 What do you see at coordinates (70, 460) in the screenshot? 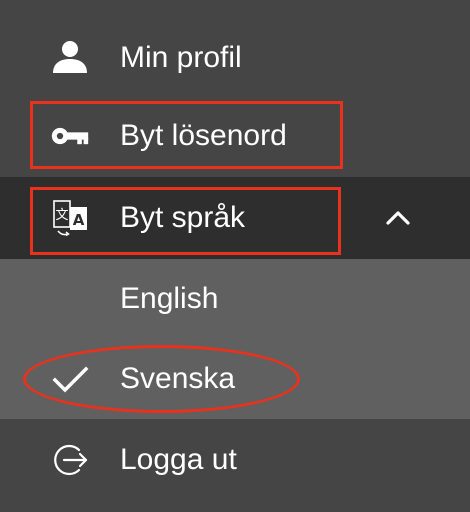
I see `logout-icon` at bounding box center [70, 460].